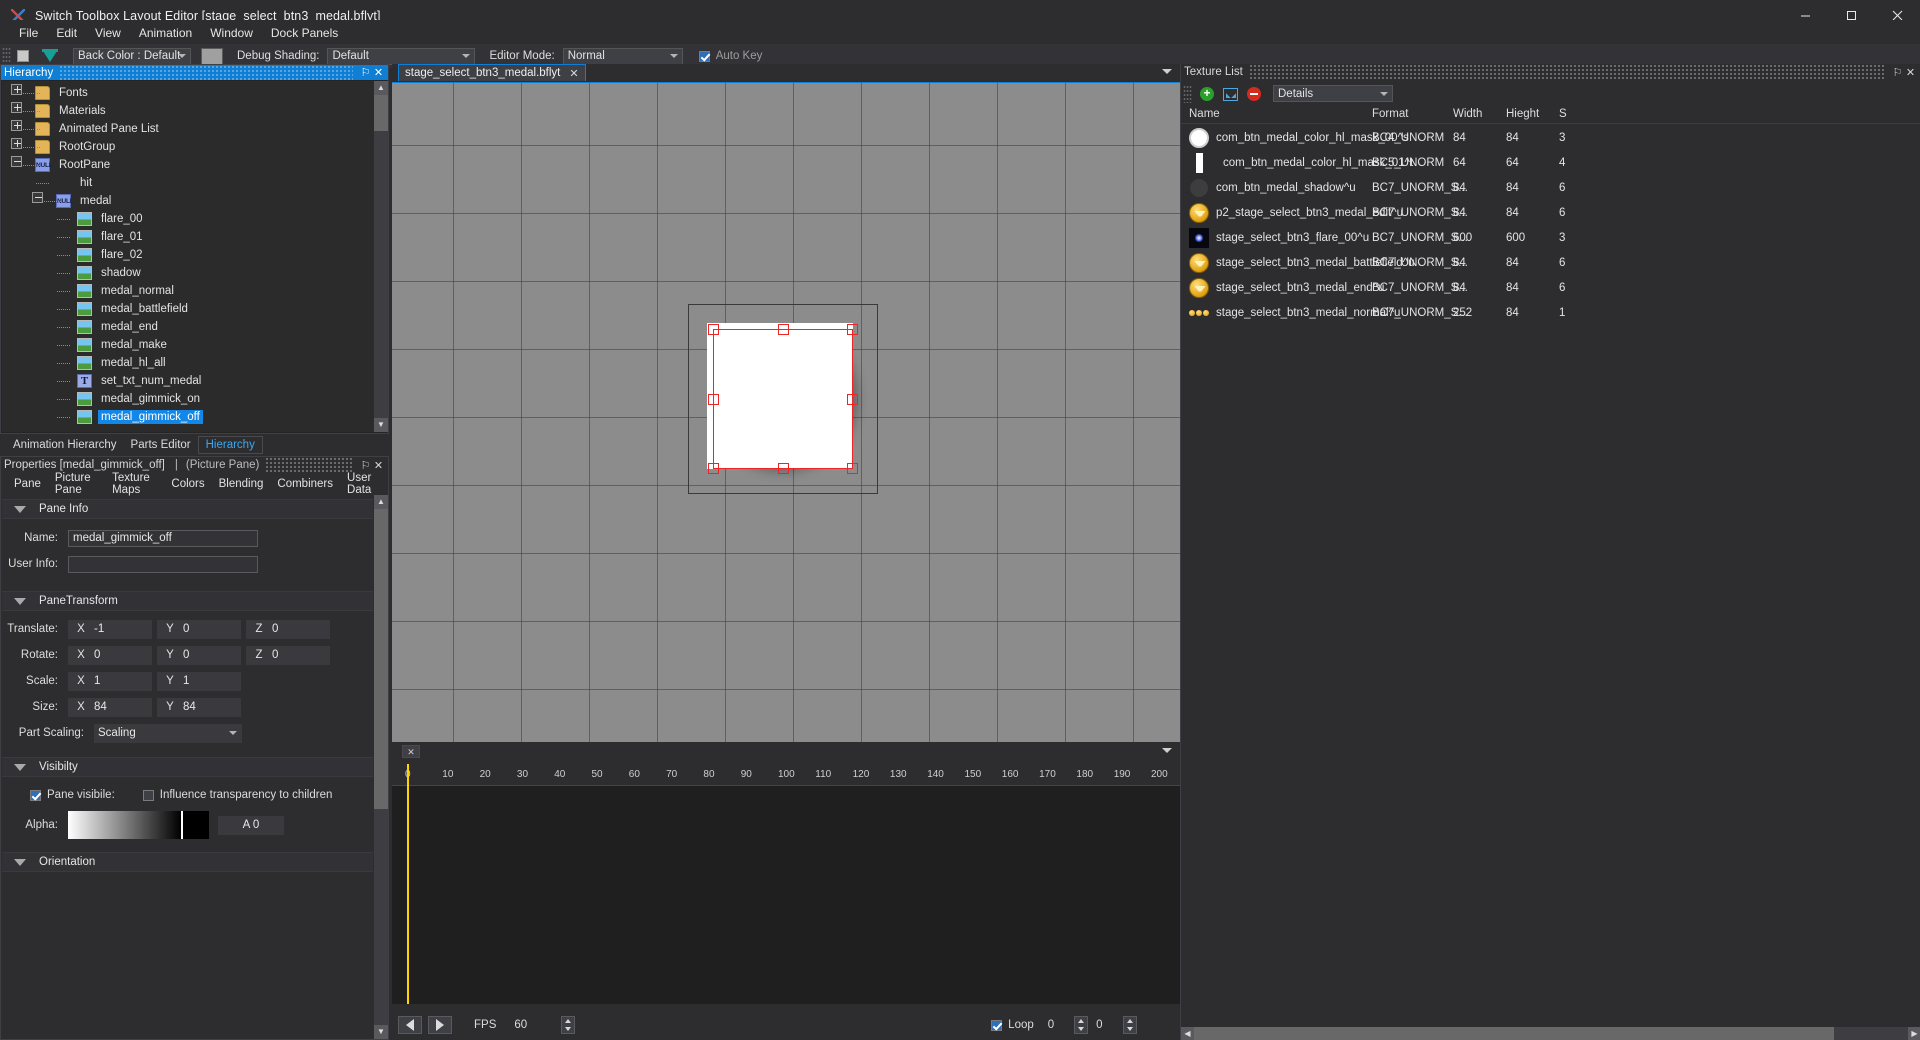 The image size is (1920, 1040). Describe the element at coordinates (199, 655) in the screenshot. I see `rotate-y: Y 0` at that location.